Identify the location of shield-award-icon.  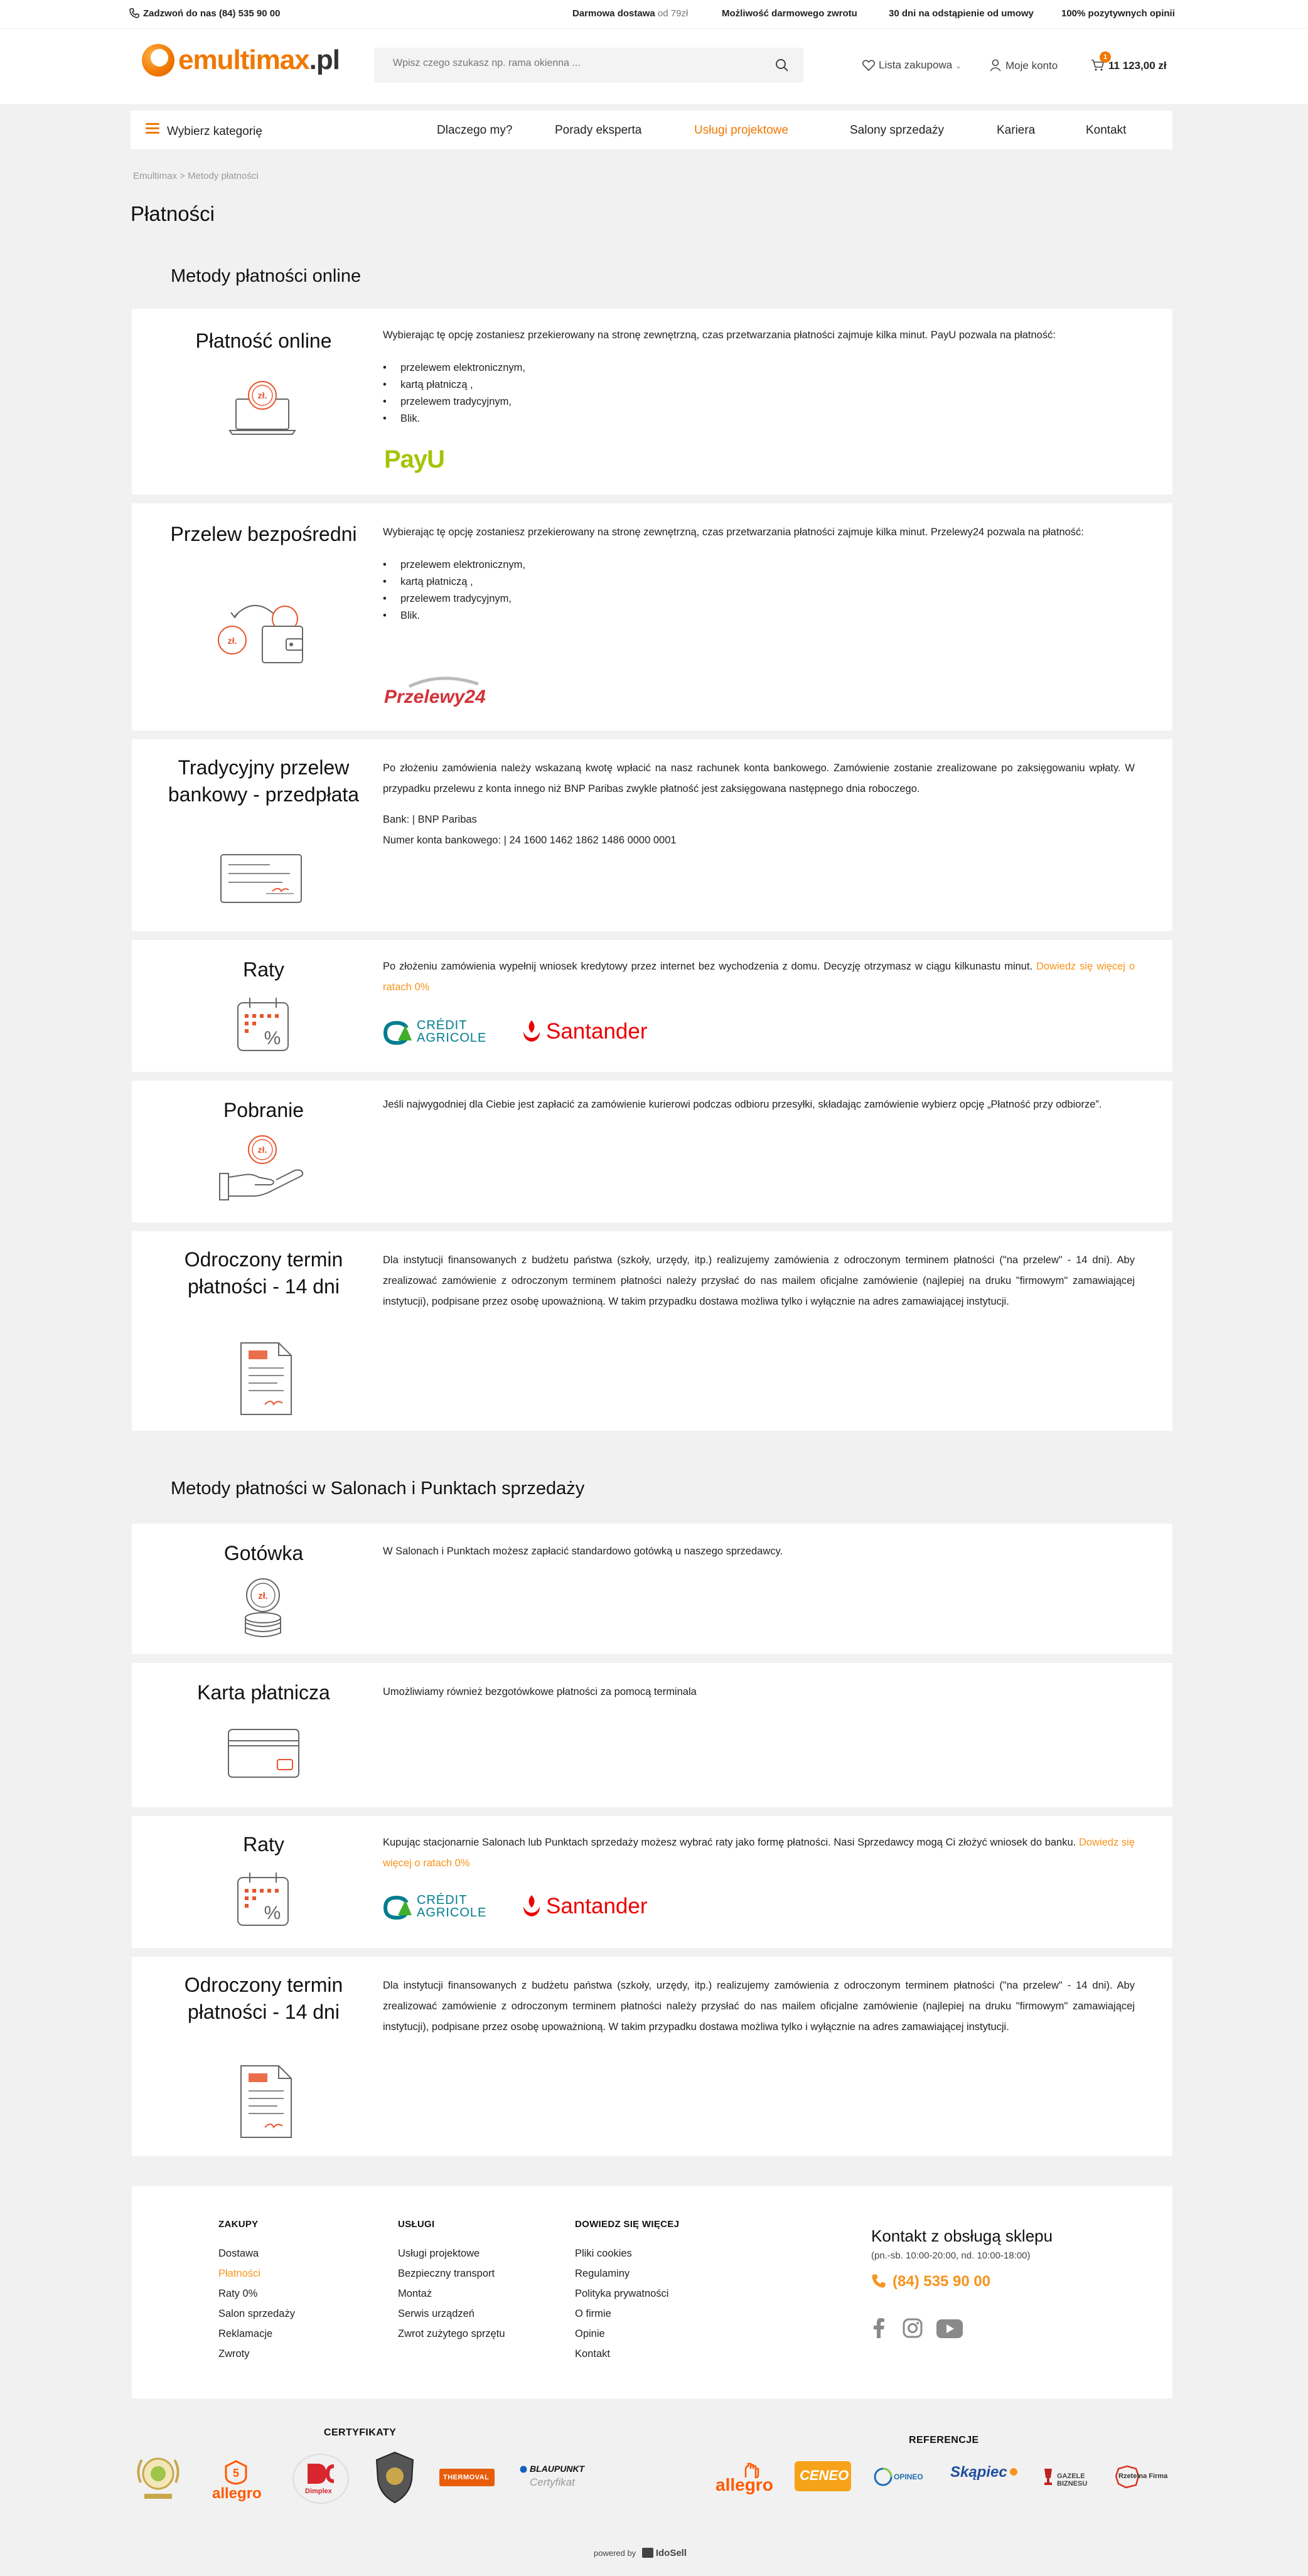
(394, 2477).